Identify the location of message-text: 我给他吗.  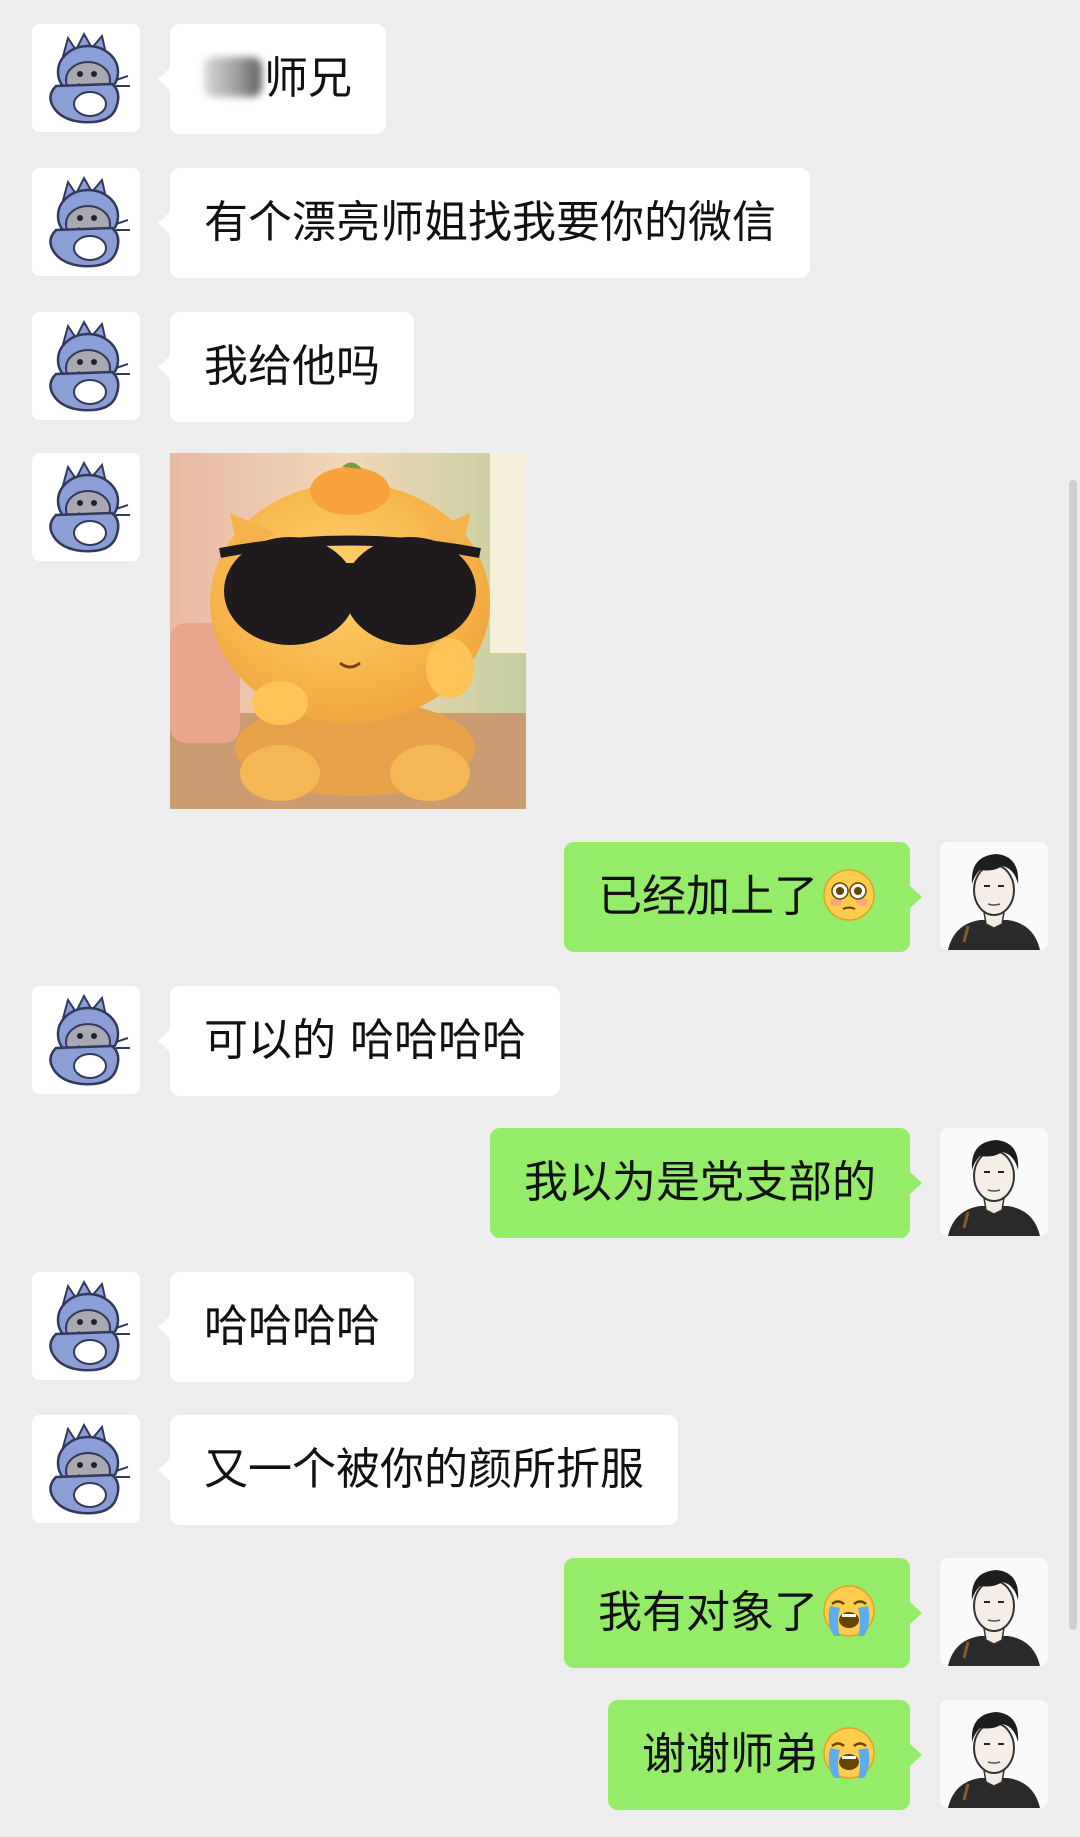
(292, 366).